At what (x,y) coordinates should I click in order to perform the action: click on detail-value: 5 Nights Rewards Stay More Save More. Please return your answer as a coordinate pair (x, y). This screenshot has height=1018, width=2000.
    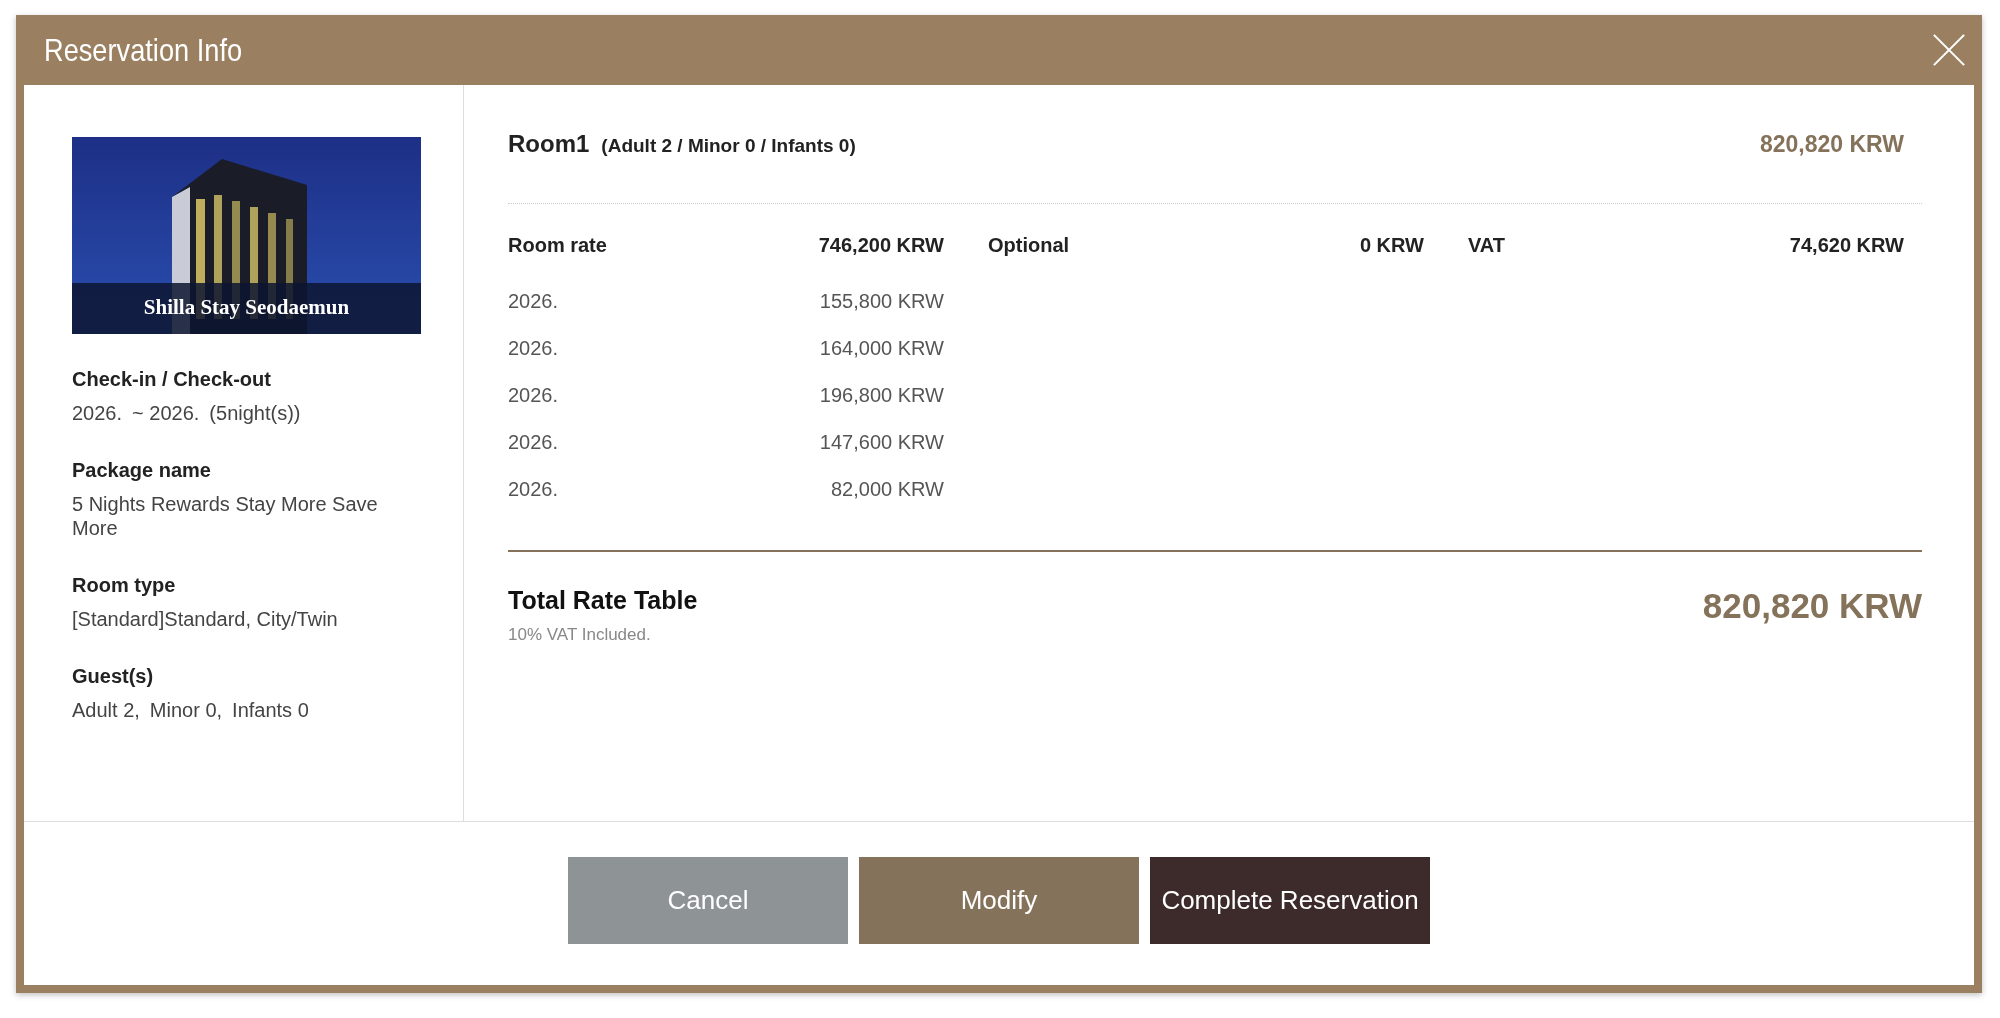
    Looking at the image, I should click on (225, 516).